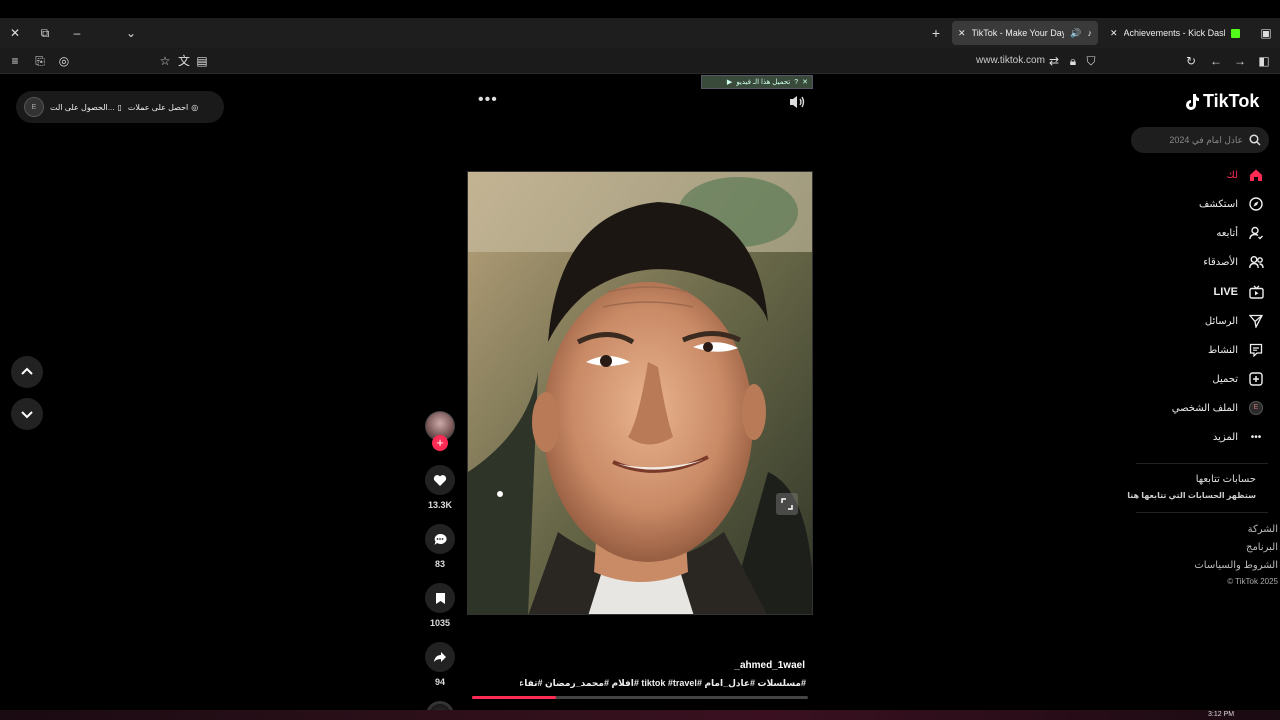 This screenshot has width=1280, height=720. What do you see at coordinates (805, 82) in the screenshot?
I see `close-icon: ✕` at bounding box center [805, 82].